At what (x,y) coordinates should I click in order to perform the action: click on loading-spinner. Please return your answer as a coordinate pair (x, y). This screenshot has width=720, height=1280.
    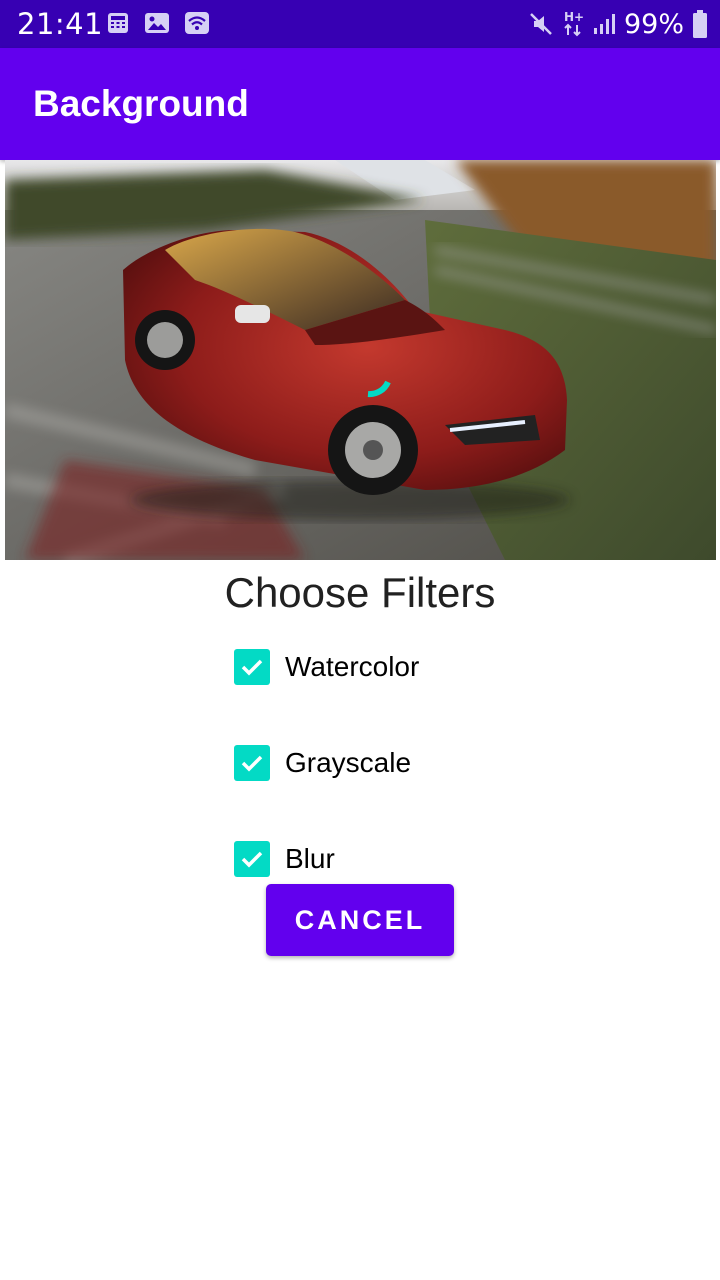
    Looking at the image, I should click on (379, 389).